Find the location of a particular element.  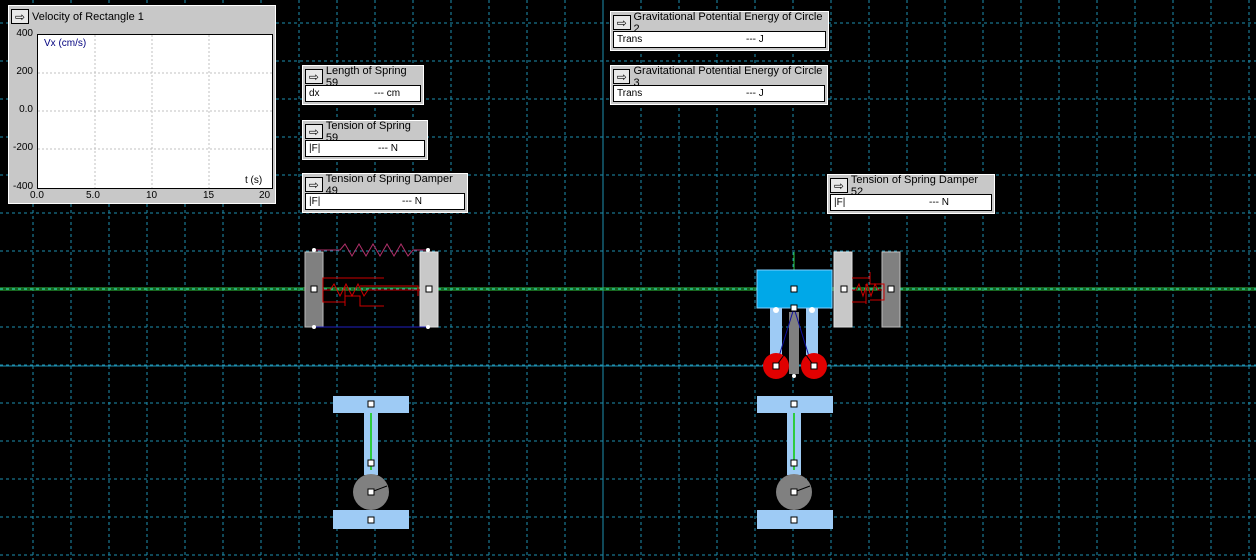

x-tick-label: 15 is located at coordinates (209, 195).